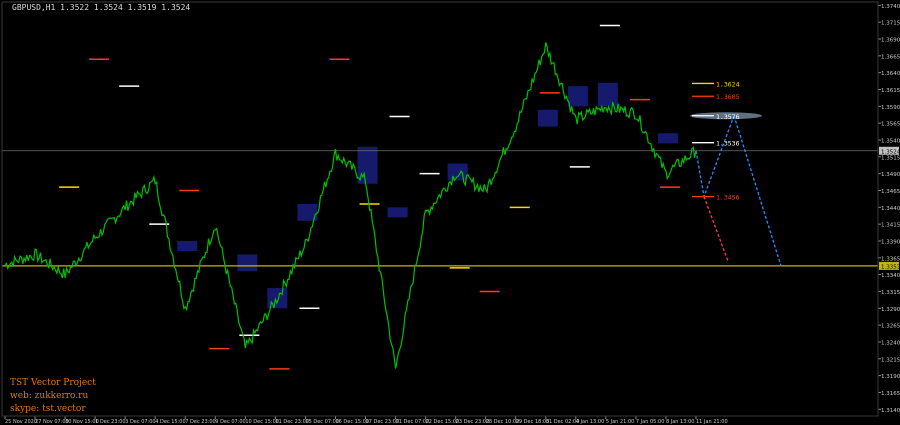 This screenshot has width=900, height=425. I want to click on y-tick-label: 1.3465, so click(890, 192).